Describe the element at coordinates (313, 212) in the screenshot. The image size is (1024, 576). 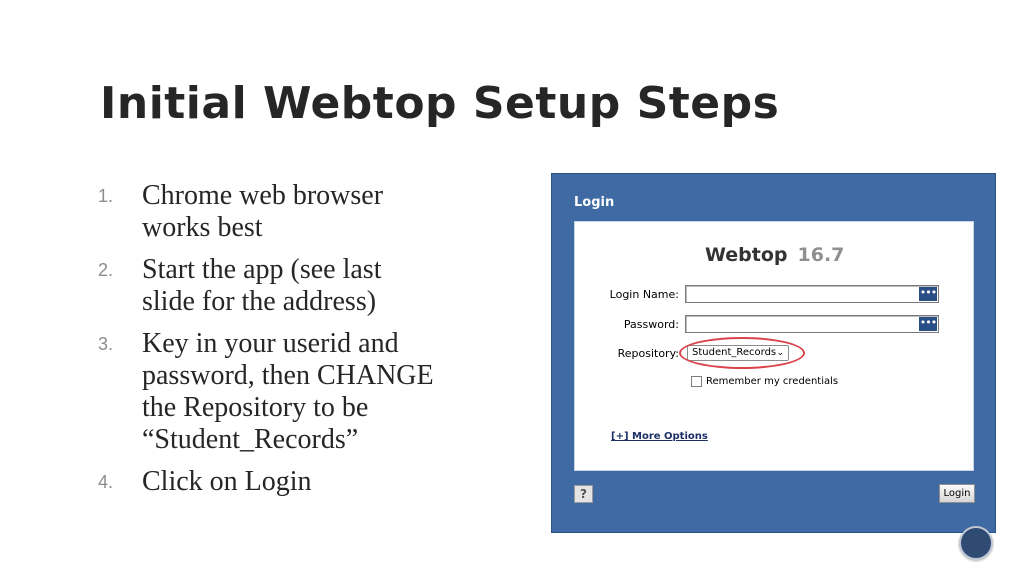
I see `step-item: 1. Chrome web browser works best` at that location.